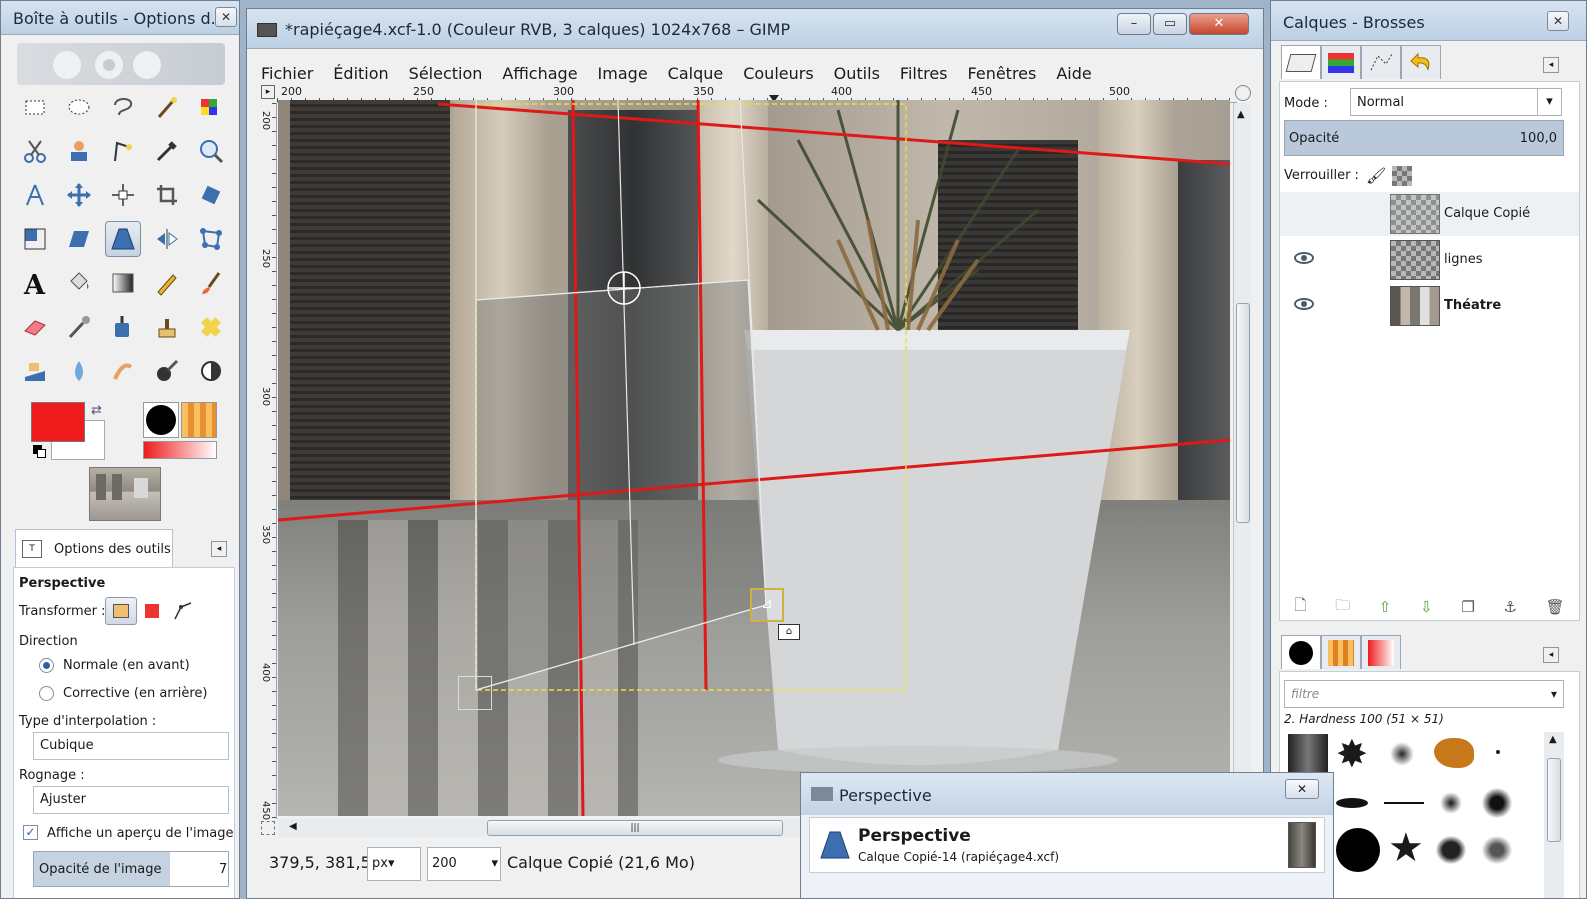  Describe the element at coordinates (167, 239) in the screenshot. I see `flip-icon` at that location.